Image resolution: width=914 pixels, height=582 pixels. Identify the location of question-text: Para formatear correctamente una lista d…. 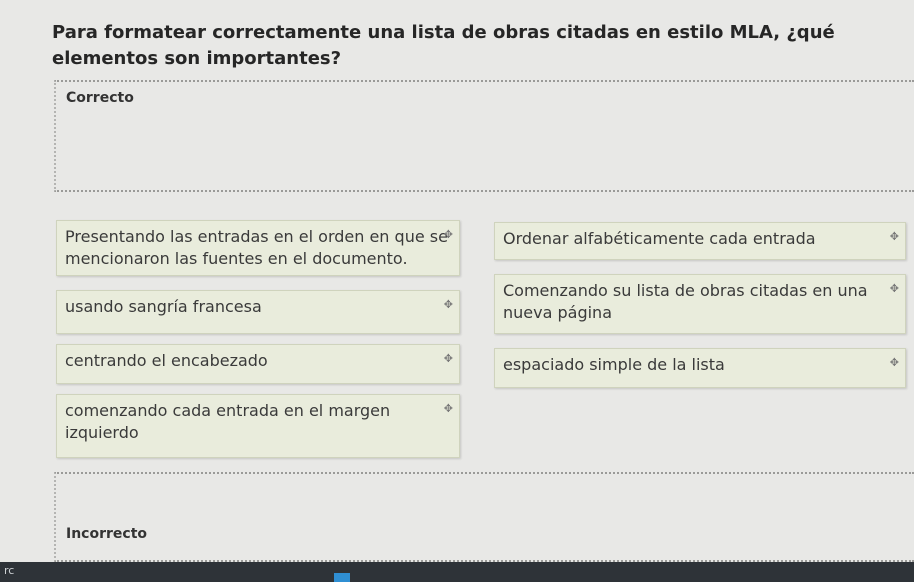
(443, 45).